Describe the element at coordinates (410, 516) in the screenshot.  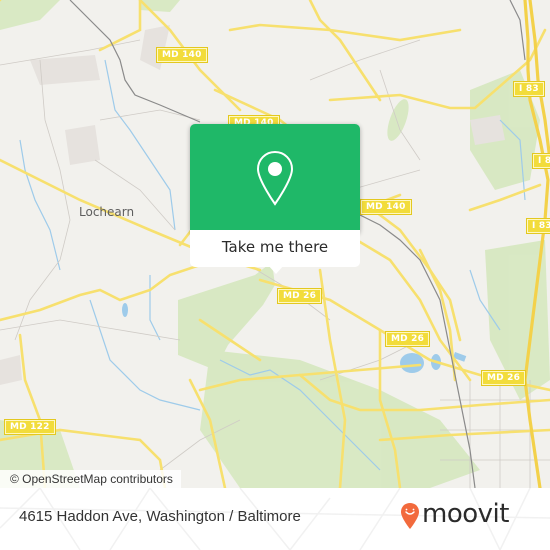
I see `moovit-pin-logo-icon` at that location.